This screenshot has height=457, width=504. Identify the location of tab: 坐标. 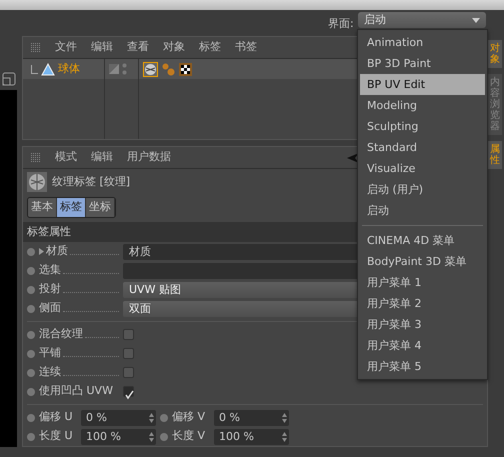
(100, 207).